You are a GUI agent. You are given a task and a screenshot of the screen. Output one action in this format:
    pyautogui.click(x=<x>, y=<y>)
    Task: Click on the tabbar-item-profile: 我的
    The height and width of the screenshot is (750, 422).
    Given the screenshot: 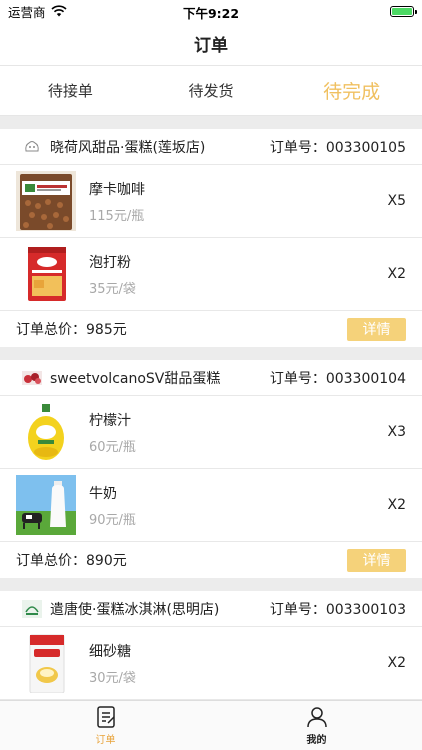 What is the action you would take?
    pyautogui.click(x=316, y=725)
    